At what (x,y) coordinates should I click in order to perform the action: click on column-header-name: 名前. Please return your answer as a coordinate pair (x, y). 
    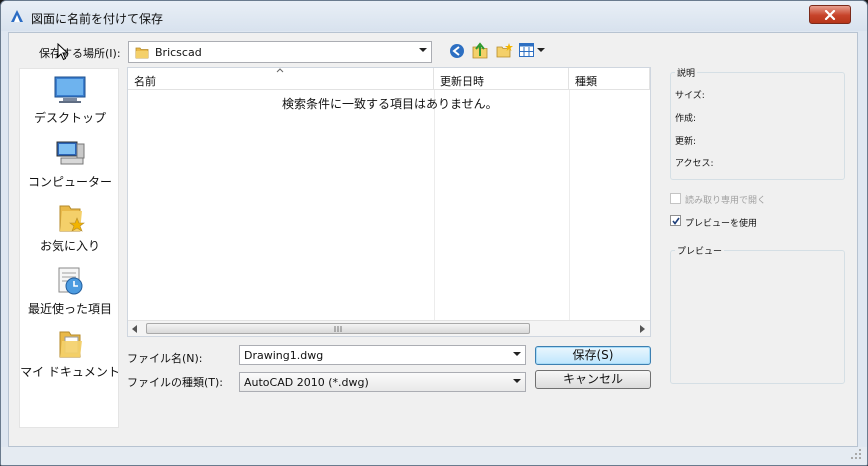
    Looking at the image, I should click on (281, 79).